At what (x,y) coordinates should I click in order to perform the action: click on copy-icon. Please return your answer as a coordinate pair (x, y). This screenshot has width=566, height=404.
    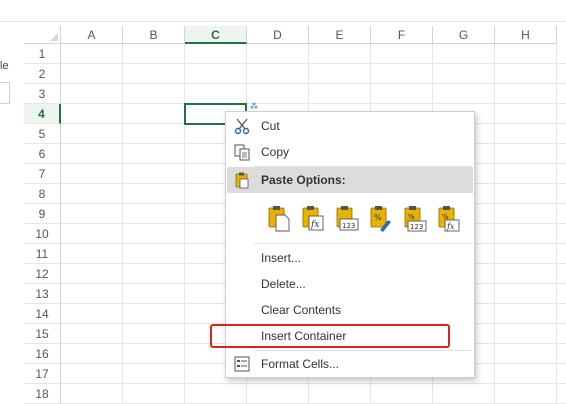
    Looking at the image, I should click on (242, 152).